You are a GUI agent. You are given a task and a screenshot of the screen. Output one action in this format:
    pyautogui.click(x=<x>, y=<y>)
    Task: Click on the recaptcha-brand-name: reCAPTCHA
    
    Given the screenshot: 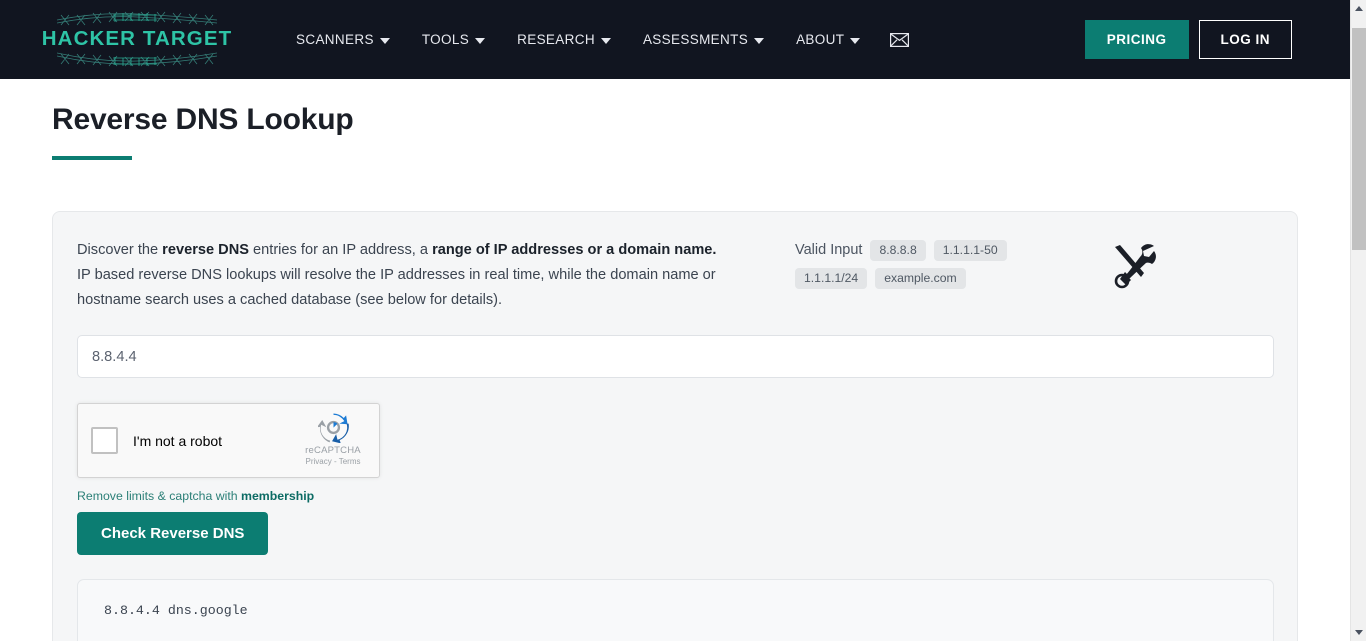 What is the action you would take?
    pyautogui.click(x=333, y=450)
    